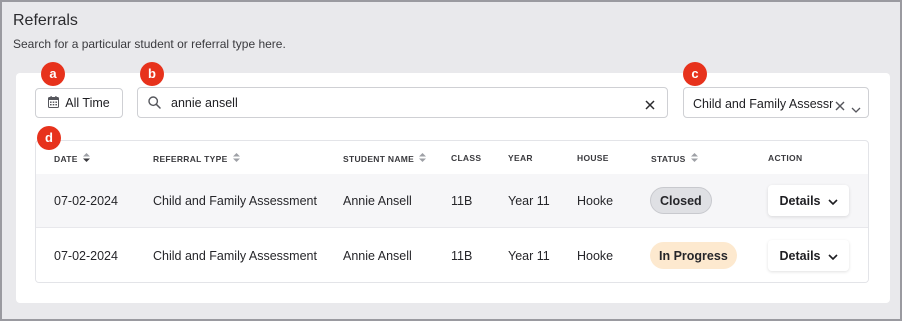 This screenshot has height=321, width=902. I want to click on date-range-button: All Time, so click(79, 103).